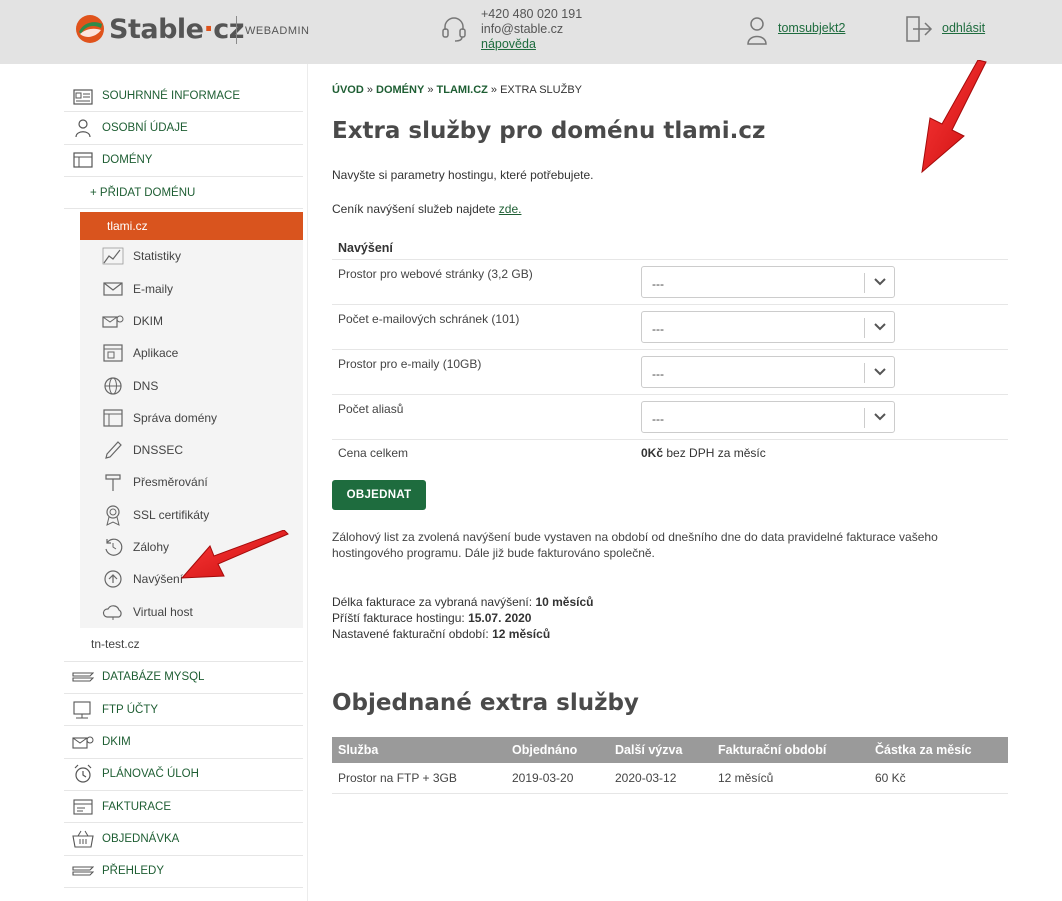  Describe the element at coordinates (90, 29) in the screenshot. I see `stable-logo-icon` at that location.